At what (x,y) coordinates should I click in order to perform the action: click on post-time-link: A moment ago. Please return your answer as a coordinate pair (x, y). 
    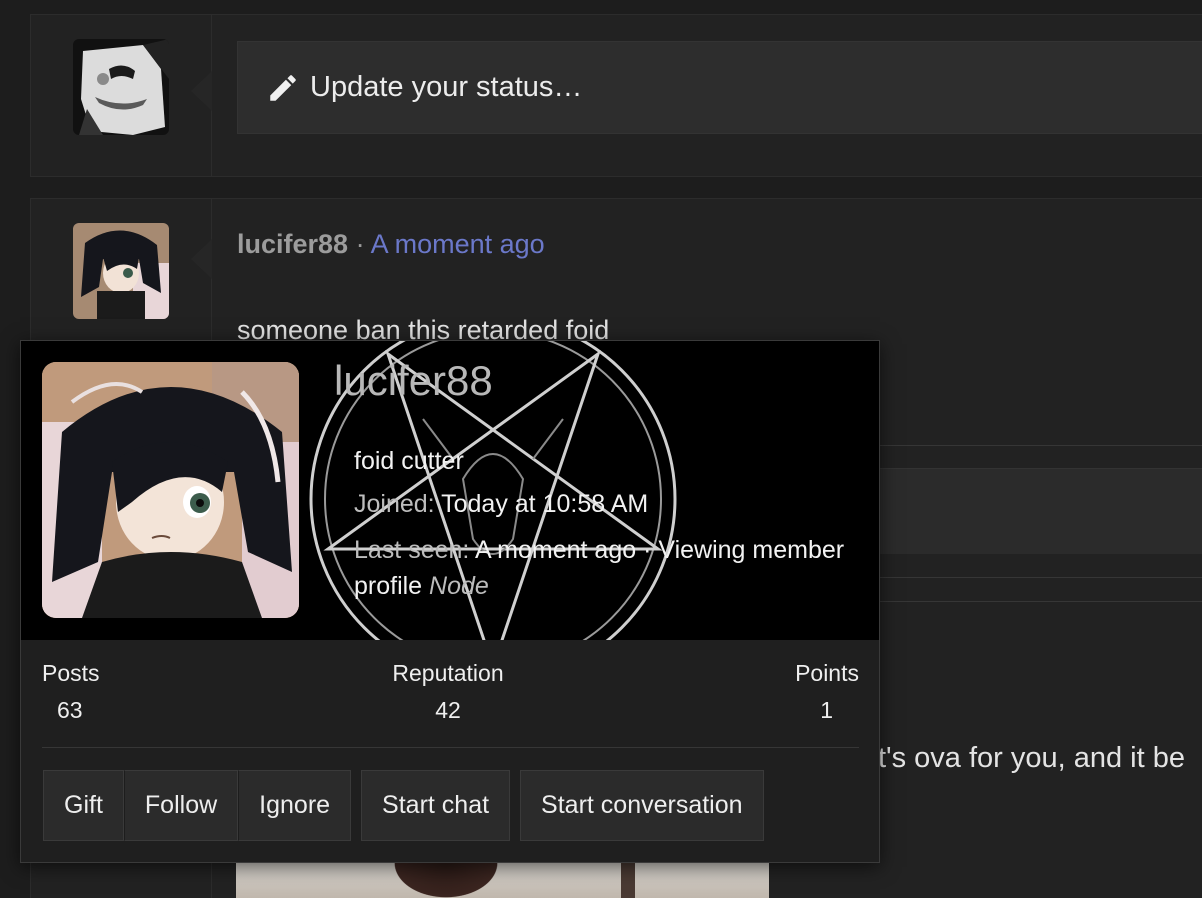
    Looking at the image, I should click on (458, 244).